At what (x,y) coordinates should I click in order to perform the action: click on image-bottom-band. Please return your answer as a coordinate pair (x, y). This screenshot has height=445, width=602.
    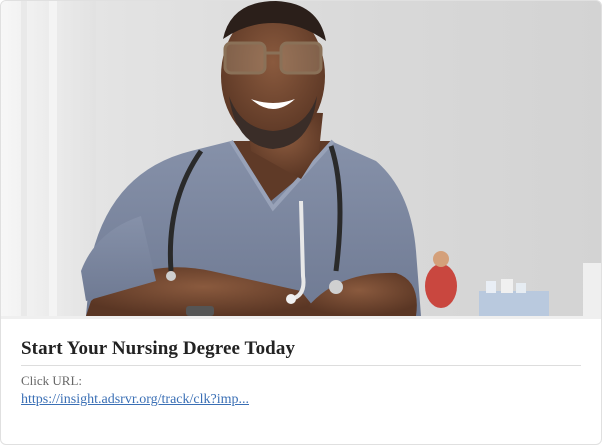
    Looking at the image, I should click on (301, 317).